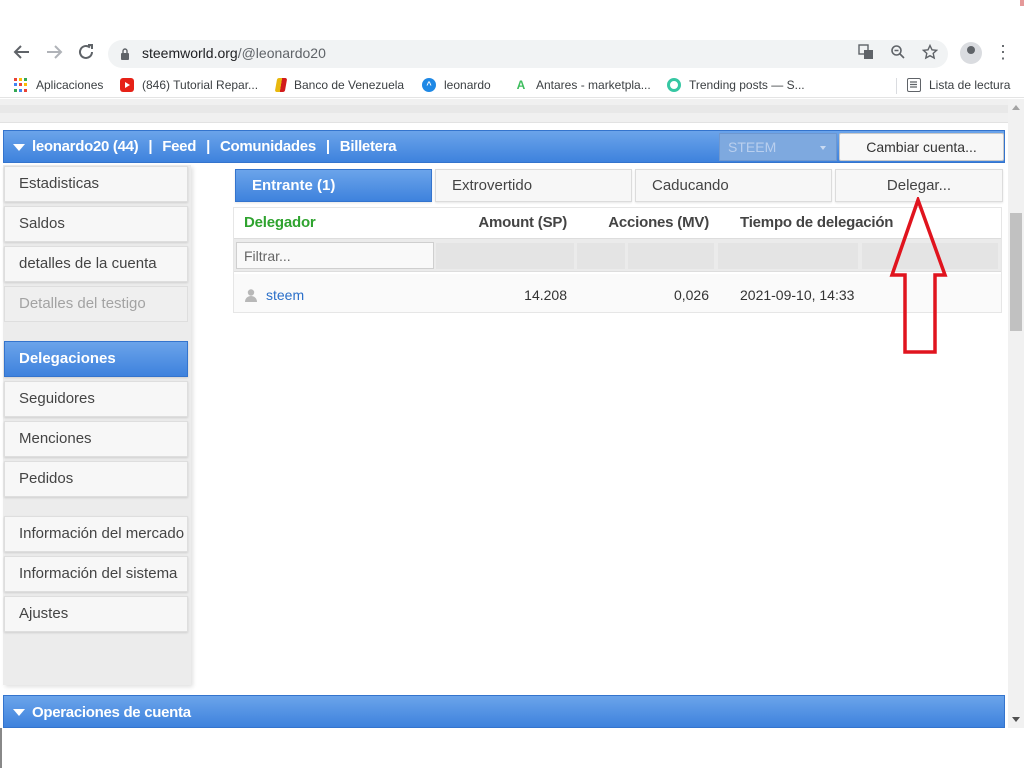 The image size is (1024, 768). I want to click on page-top-strip, so click(504, 111).